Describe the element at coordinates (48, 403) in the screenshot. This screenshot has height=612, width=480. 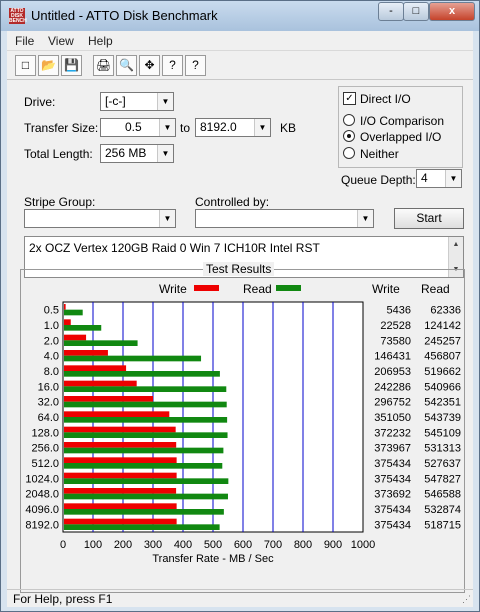
I see `y-tick-label: 32.0` at that location.